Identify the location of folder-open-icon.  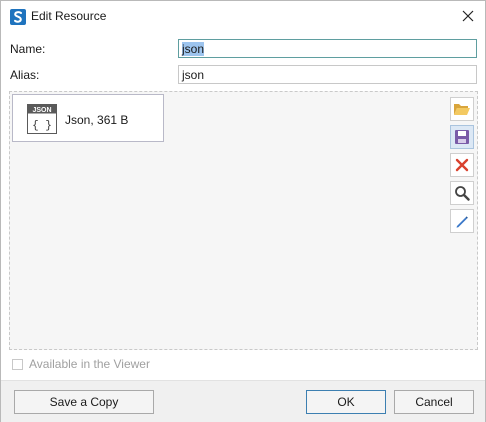
(462, 109).